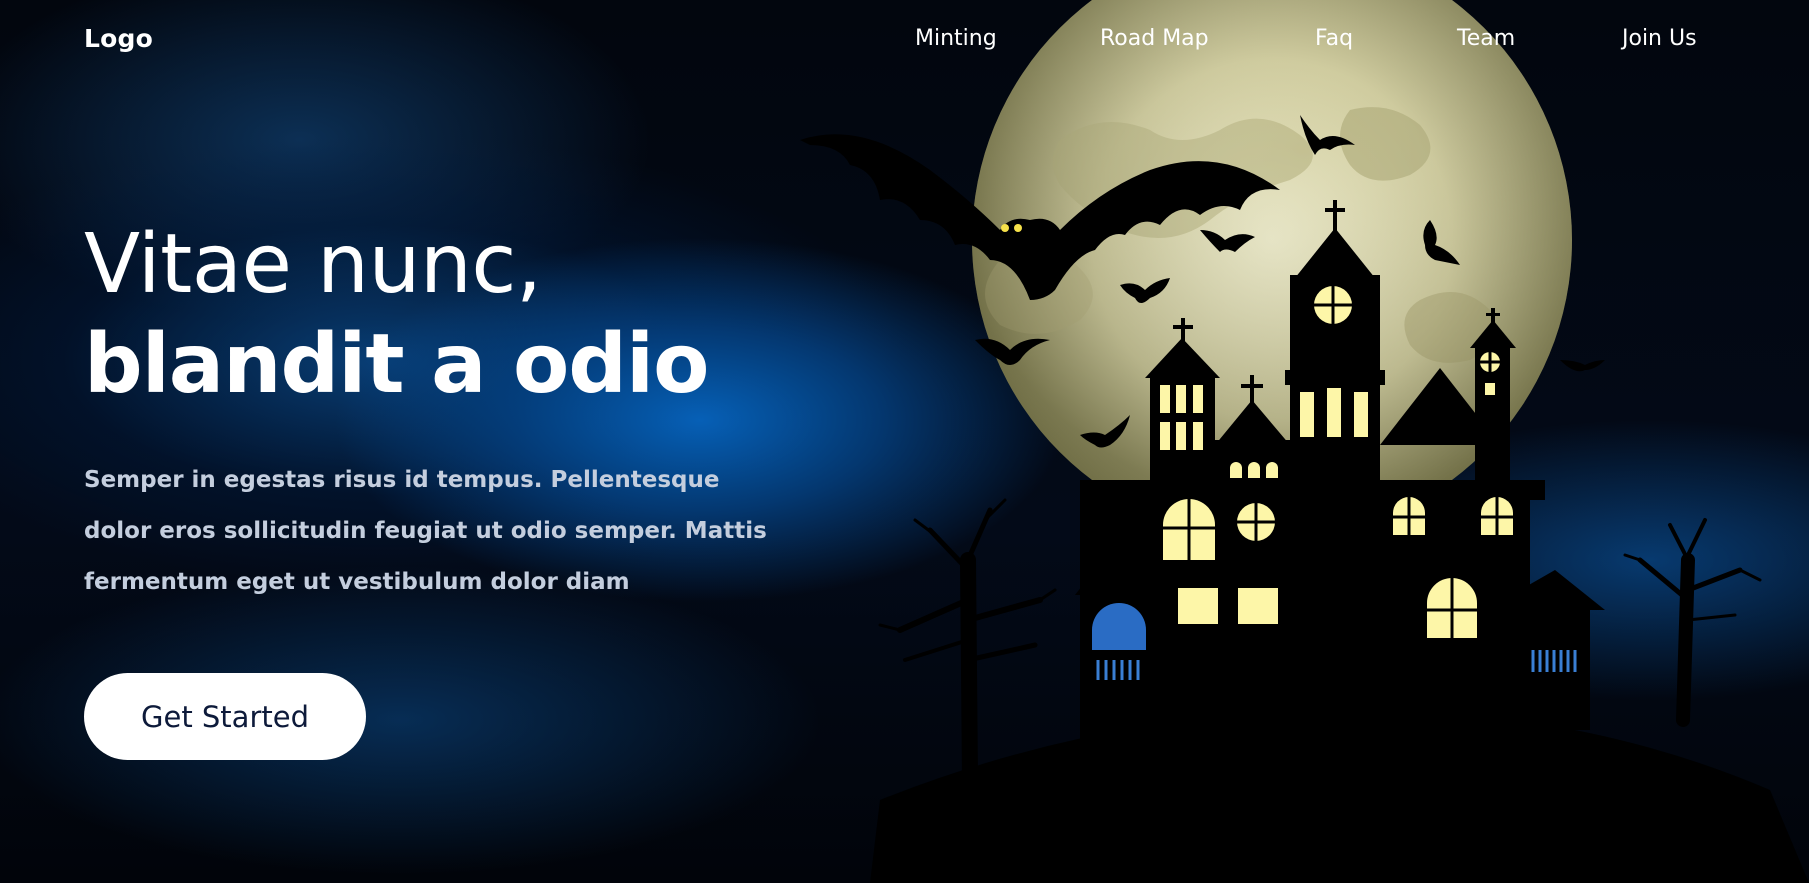  What do you see at coordinates (444, 315) in the screenshot?
I see `hero-headline: Vitae nunc, blandit a odio` at bounding box center [444, 315].